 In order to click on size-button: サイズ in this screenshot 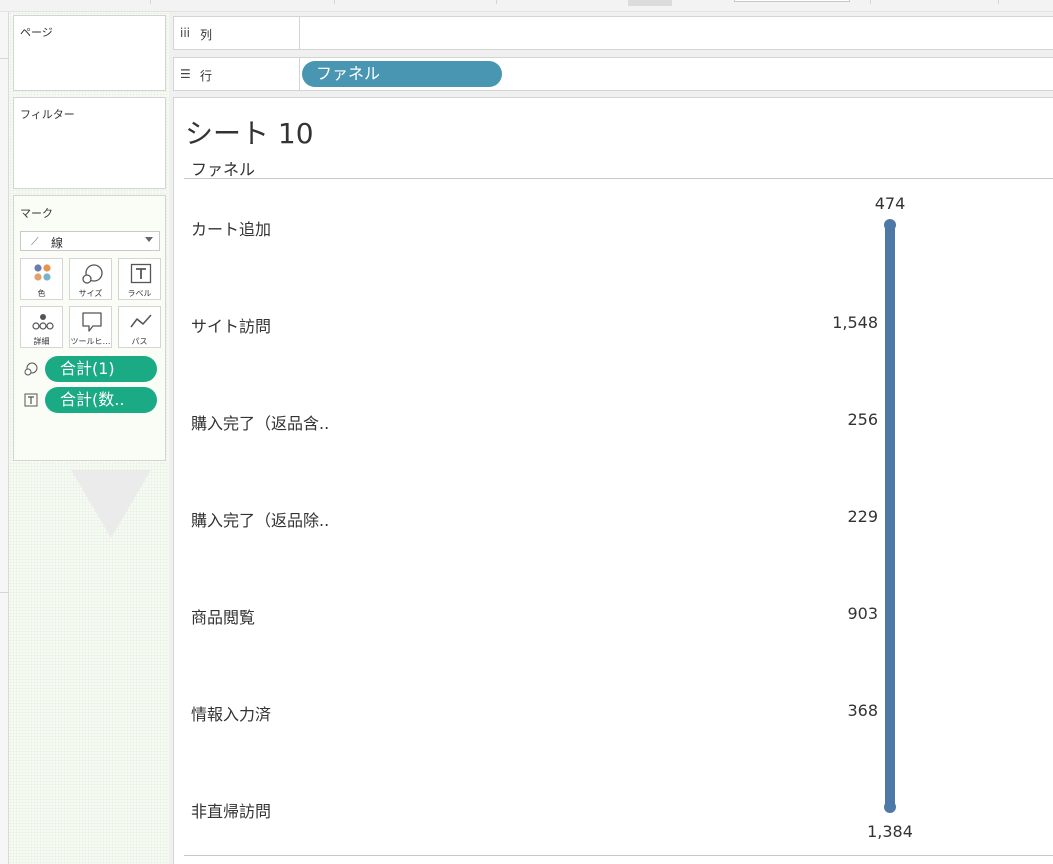, I will do `click(90, 279)`.